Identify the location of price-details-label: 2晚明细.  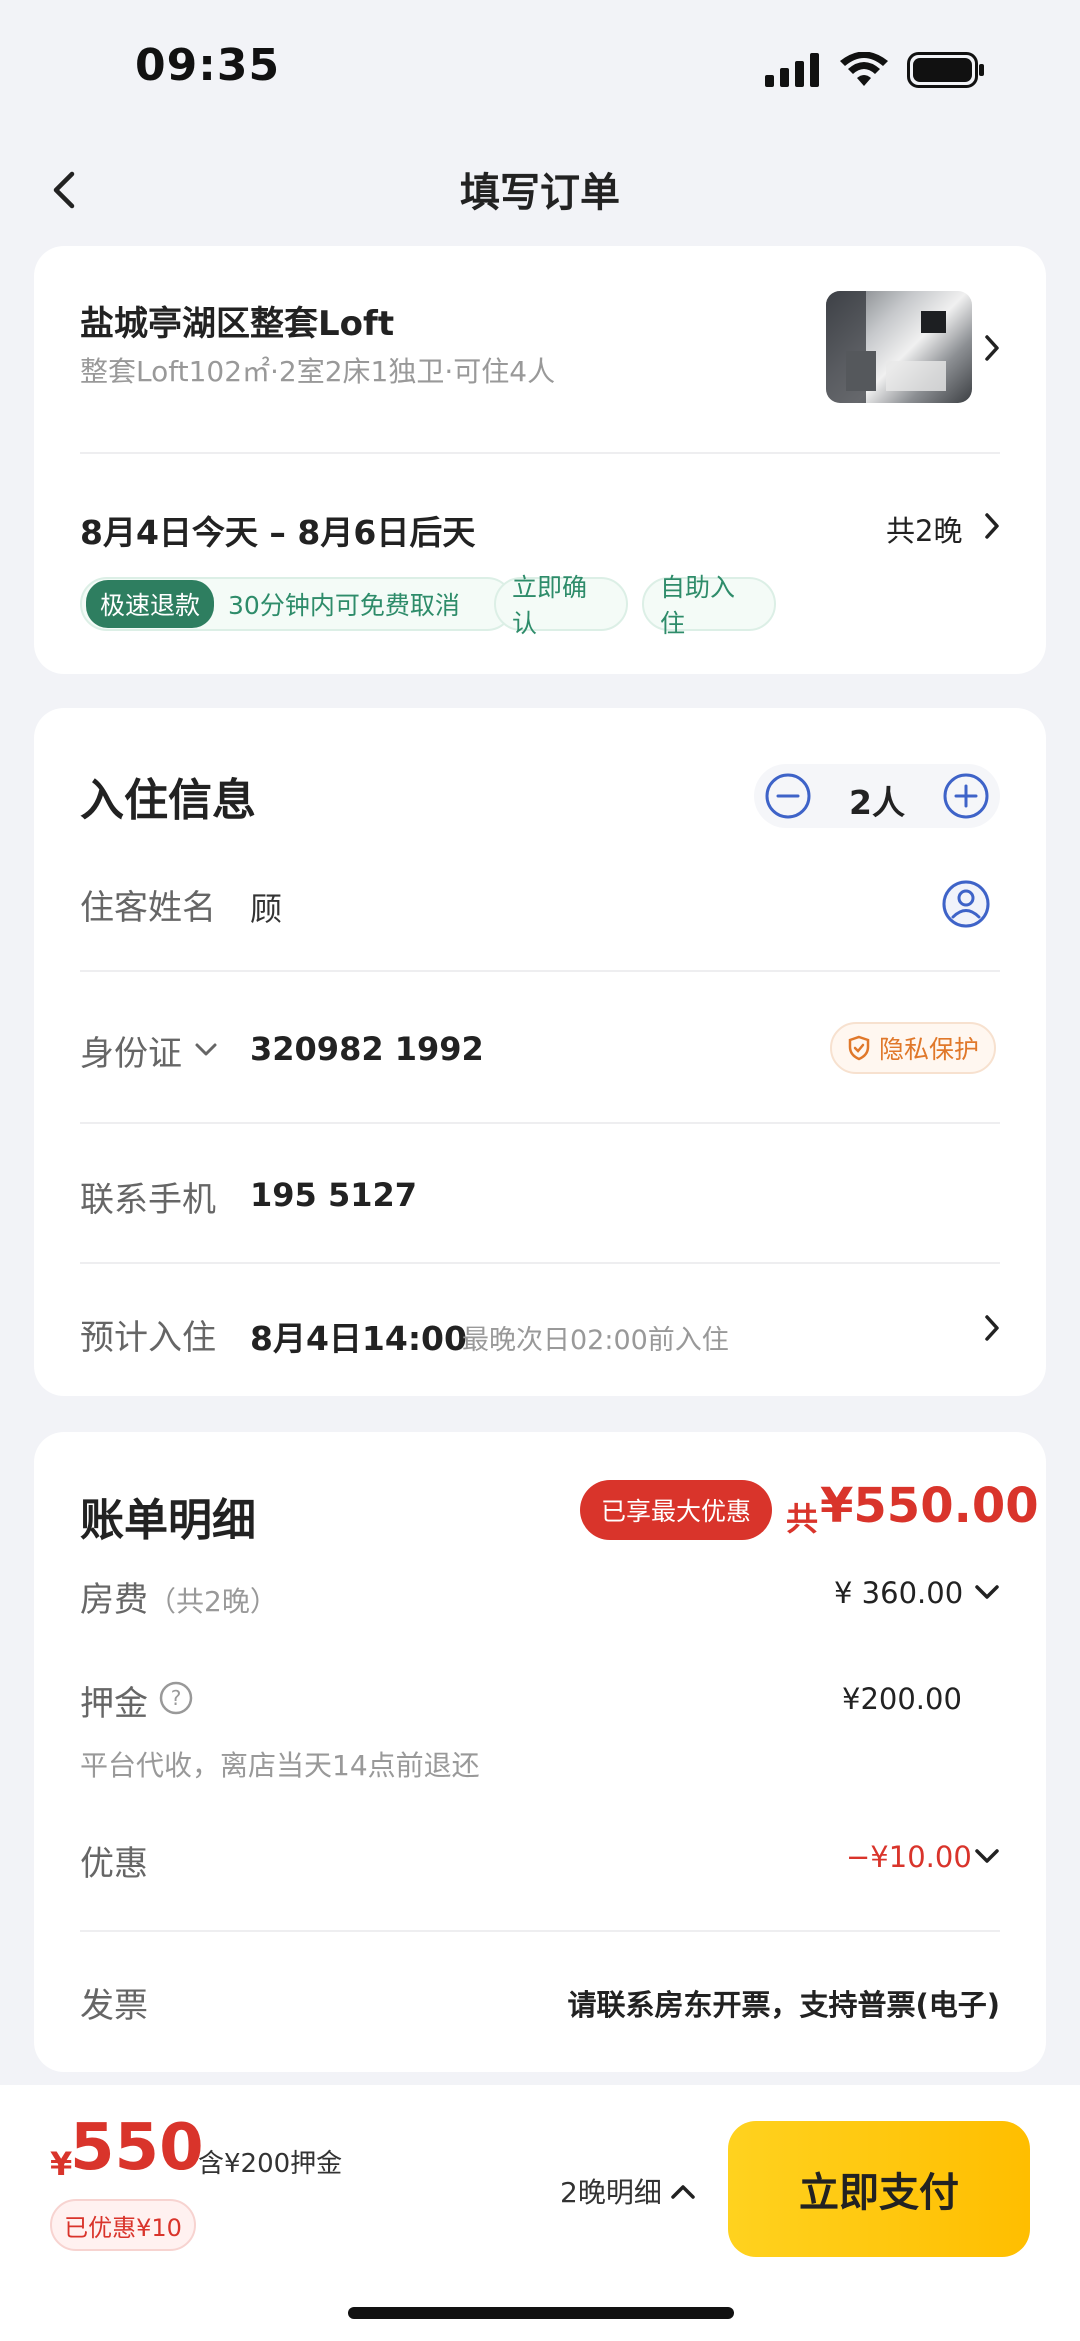
(611, 2192).